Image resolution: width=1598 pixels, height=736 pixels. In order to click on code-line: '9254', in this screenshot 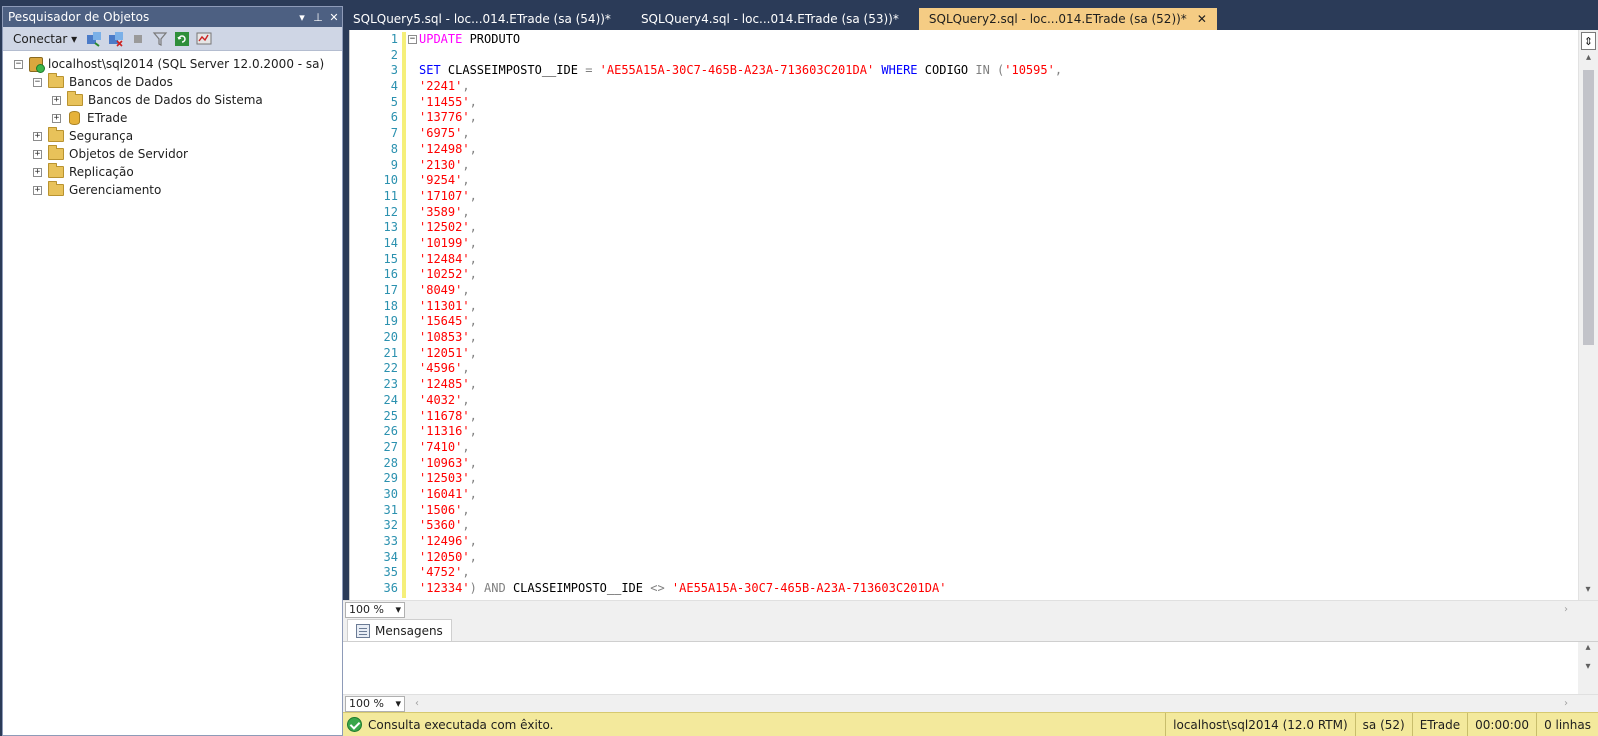, I will do `click(996, 181)`.